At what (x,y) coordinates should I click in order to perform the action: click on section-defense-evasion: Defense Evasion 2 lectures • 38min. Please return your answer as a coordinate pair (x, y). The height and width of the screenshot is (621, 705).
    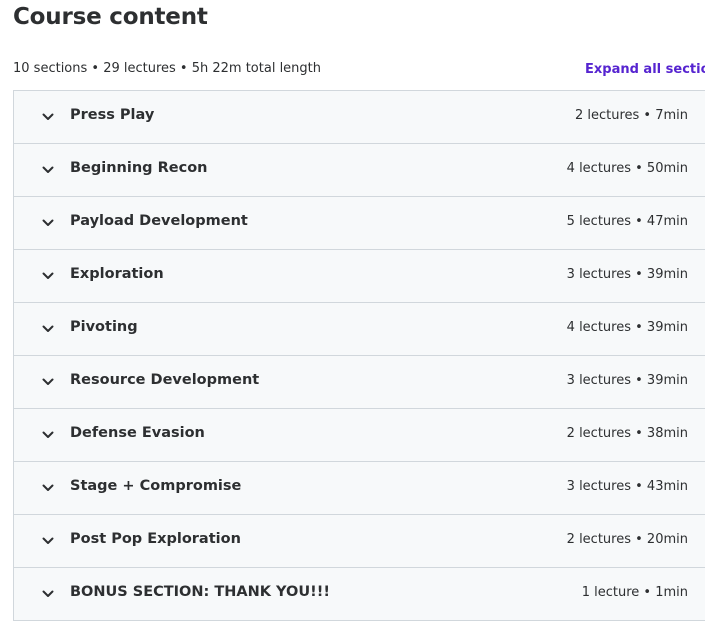
    Looking at the image, I should click on (359, 435).